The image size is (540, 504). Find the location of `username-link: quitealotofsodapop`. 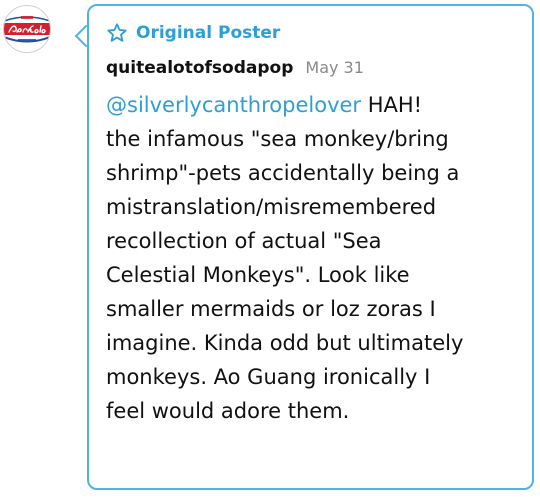

username-link: quitealotofsodapop is located at coordinates (199, 68).